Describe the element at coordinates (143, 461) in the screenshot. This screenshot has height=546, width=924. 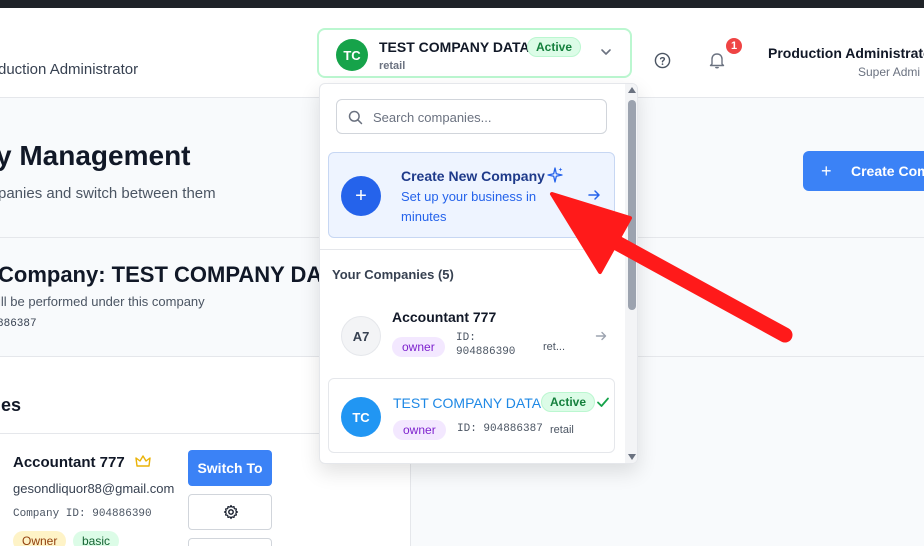
I see `crown-icon` at that location.